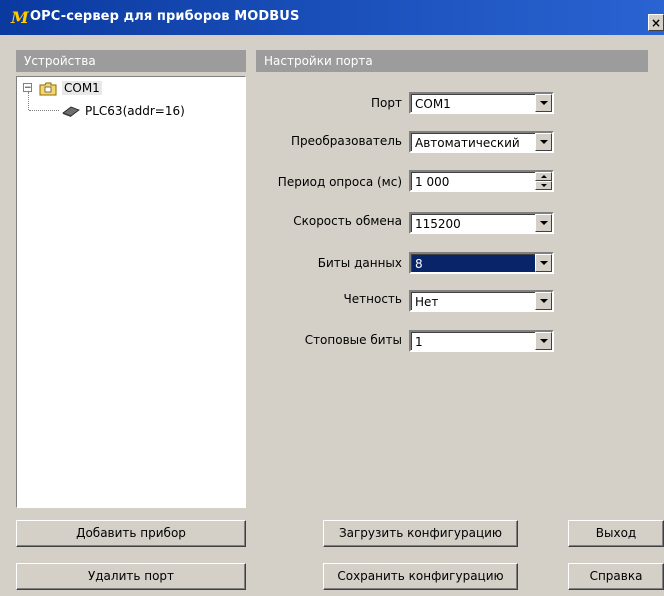 The height and width of the screenshot is (596, 664). I want to click on delete-port-button: Удалить порт, so click(131, 576).